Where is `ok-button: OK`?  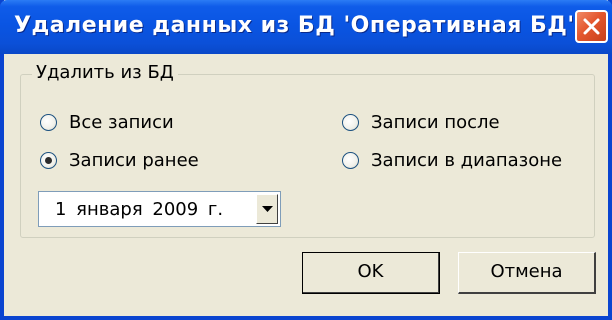 ok-button: OK is located at coordinates (371, 273).